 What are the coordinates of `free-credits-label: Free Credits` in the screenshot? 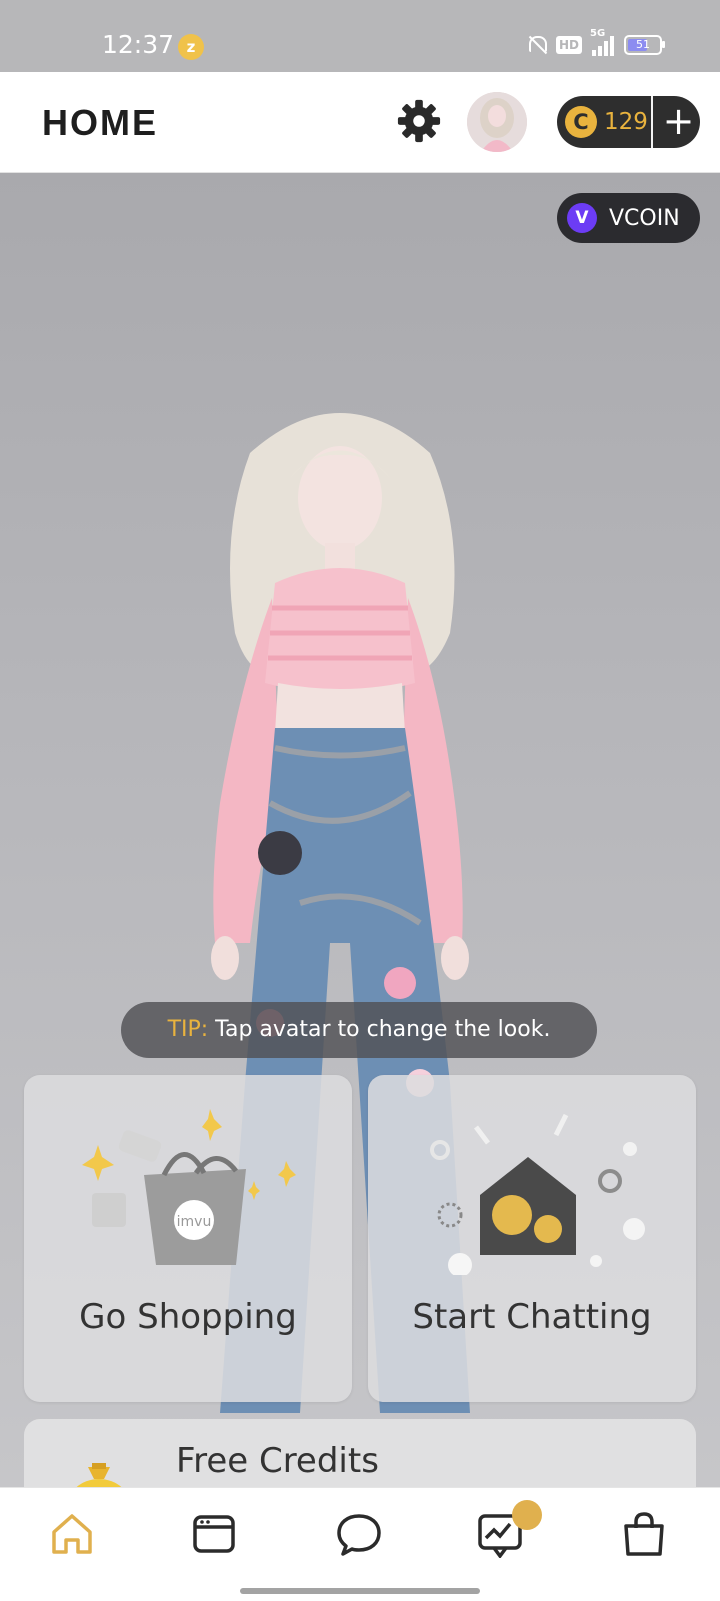 It's located at (277, 1461).